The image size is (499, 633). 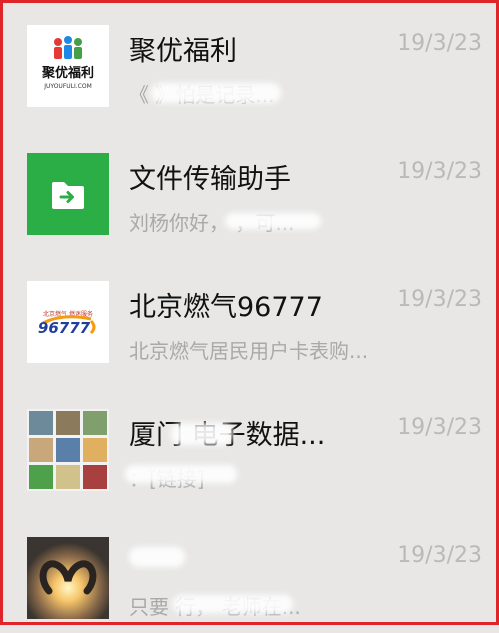 I want to click on chat-title: 北京燃气96777, so click(x=226, y=307).